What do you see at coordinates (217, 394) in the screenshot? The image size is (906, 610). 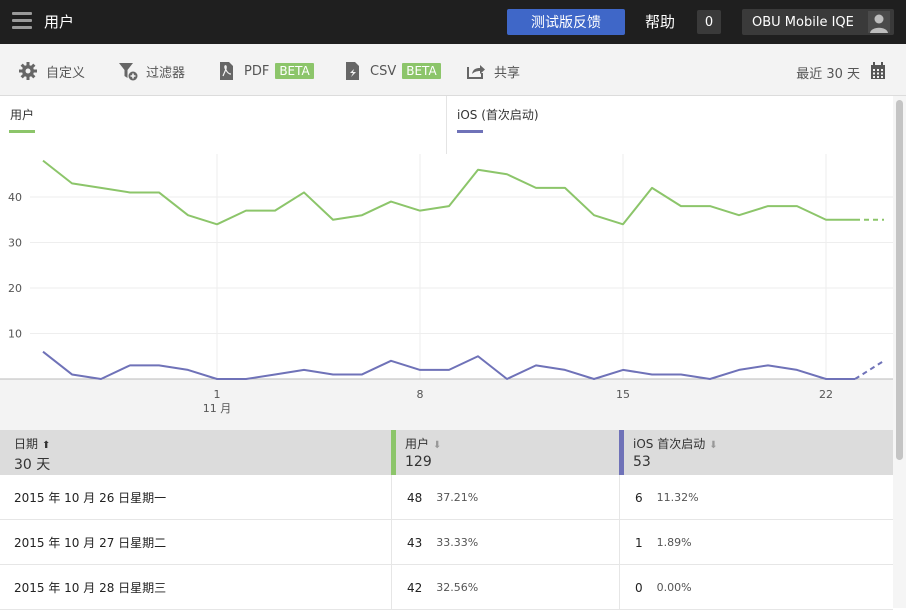 I see `x-tick-label: 1` at bounding box center [217, 394].